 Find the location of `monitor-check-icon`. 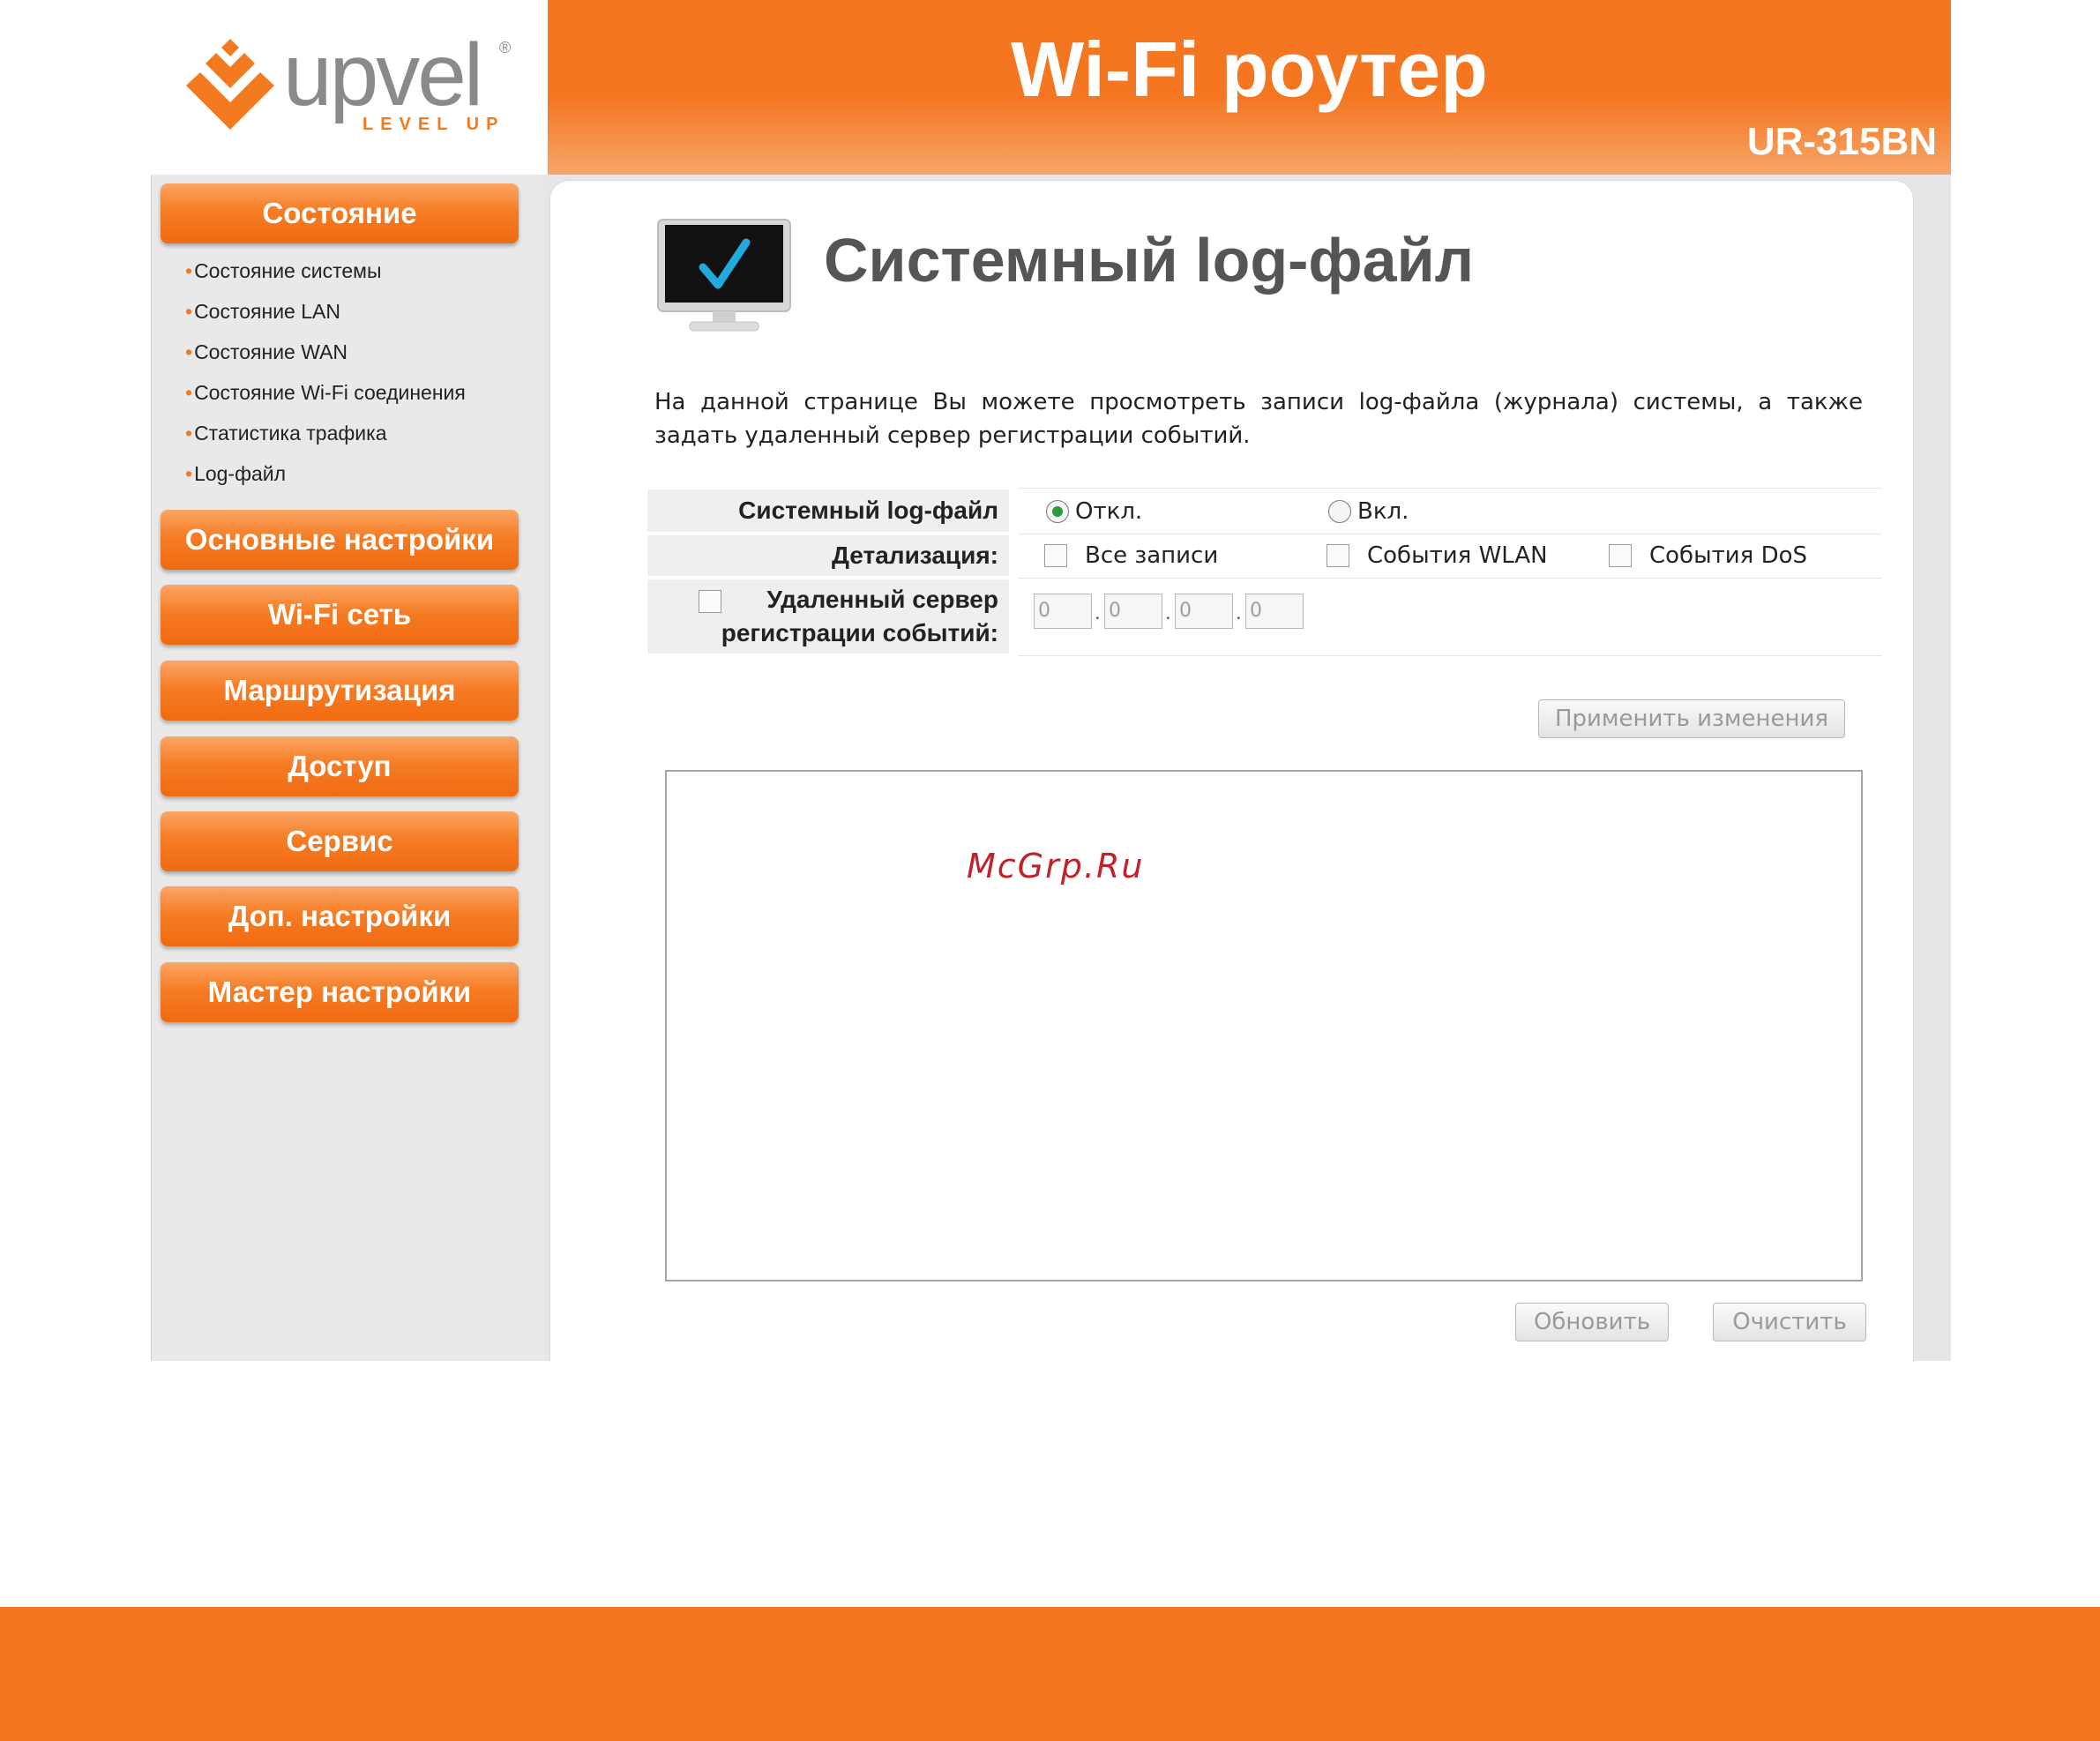

monitor-check-icon is located at coordinates (724, 276).